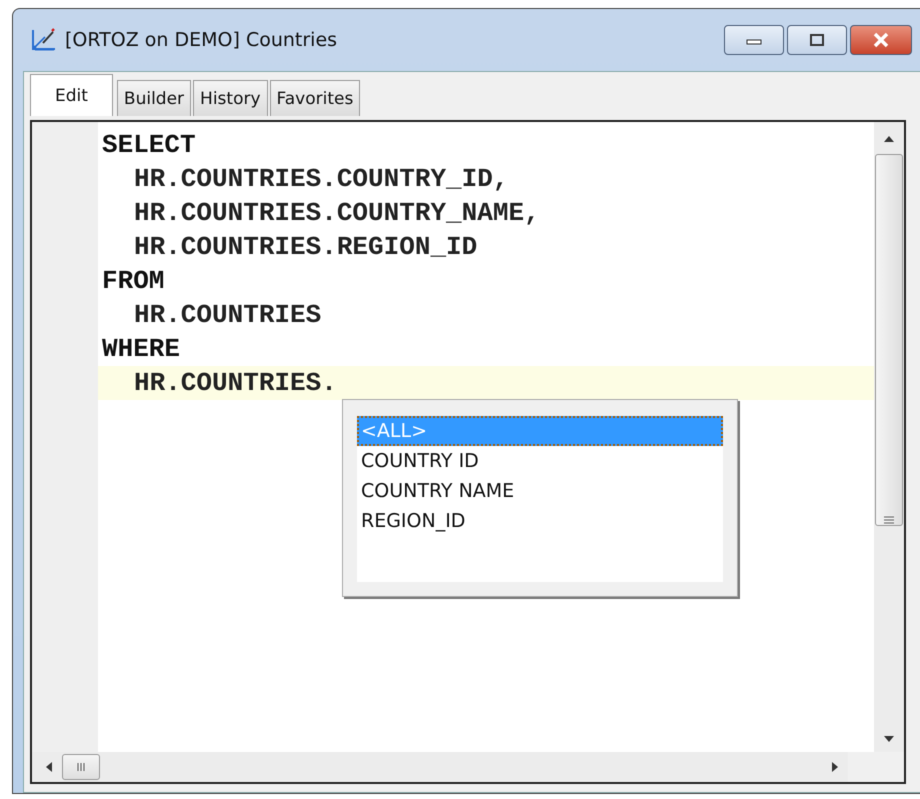 The height and width of the screenshot is (799, 920). Describe the element at coordinates (49, 767) in the screenshot. I see `scroll-left-icon` at that location.